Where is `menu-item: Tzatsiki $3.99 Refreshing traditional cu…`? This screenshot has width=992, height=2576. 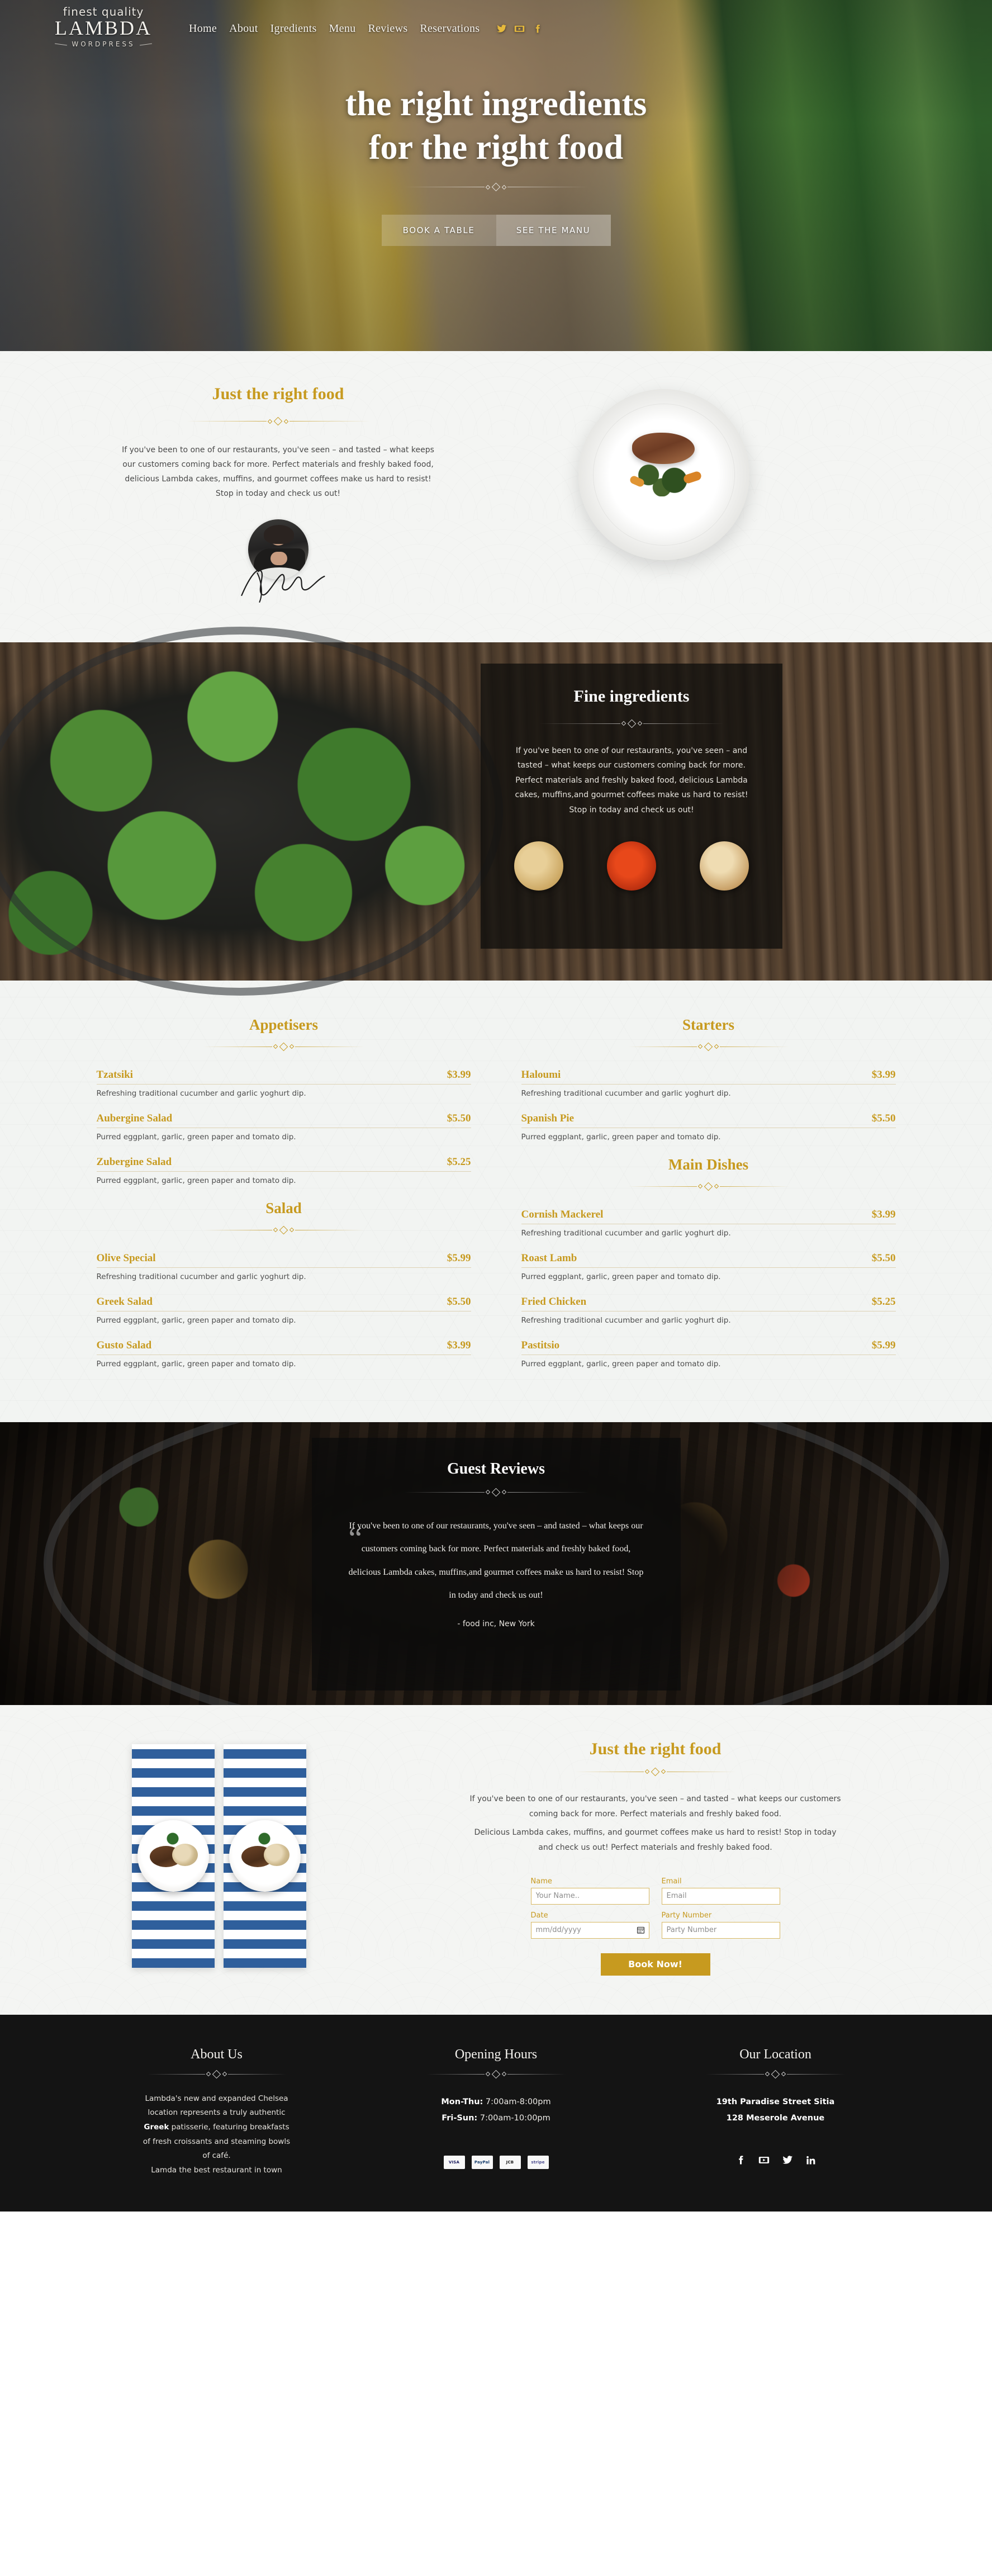 menu-item: Tzatsiki $3.99 Refreshing traditional cu… is located at coordinates (283, 1083).